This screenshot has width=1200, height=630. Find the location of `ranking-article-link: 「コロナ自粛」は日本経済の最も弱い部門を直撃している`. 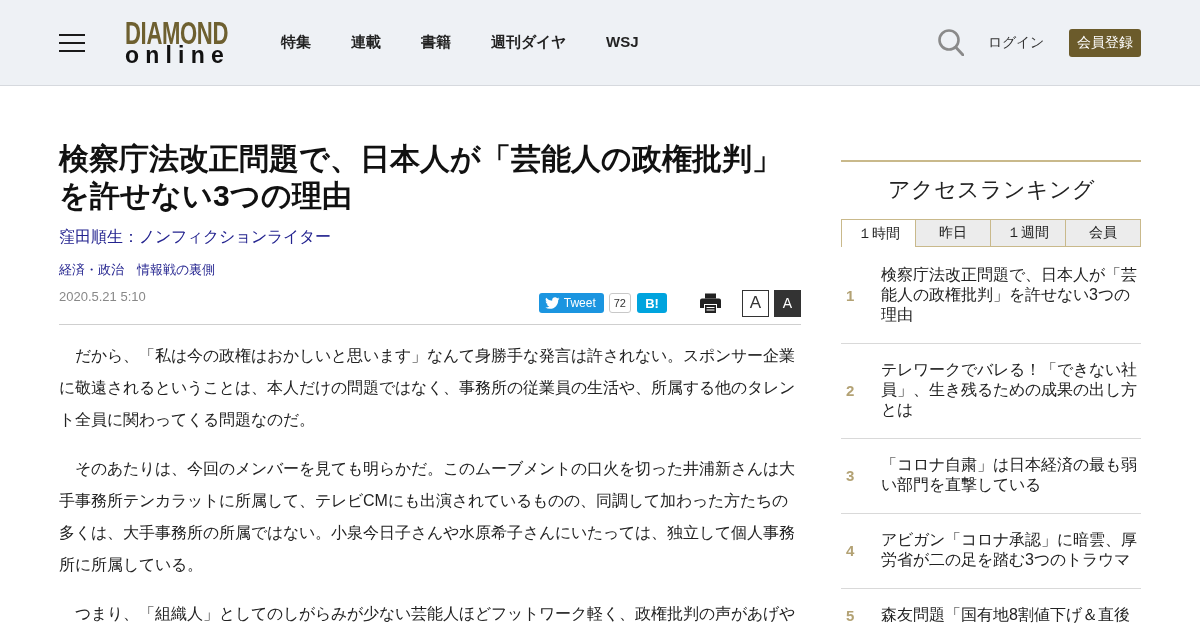

ranking-article-link: 「コロナ自粛」は日本経済の最も弱い部門を直撃している is located at coordinates (1011, 475).